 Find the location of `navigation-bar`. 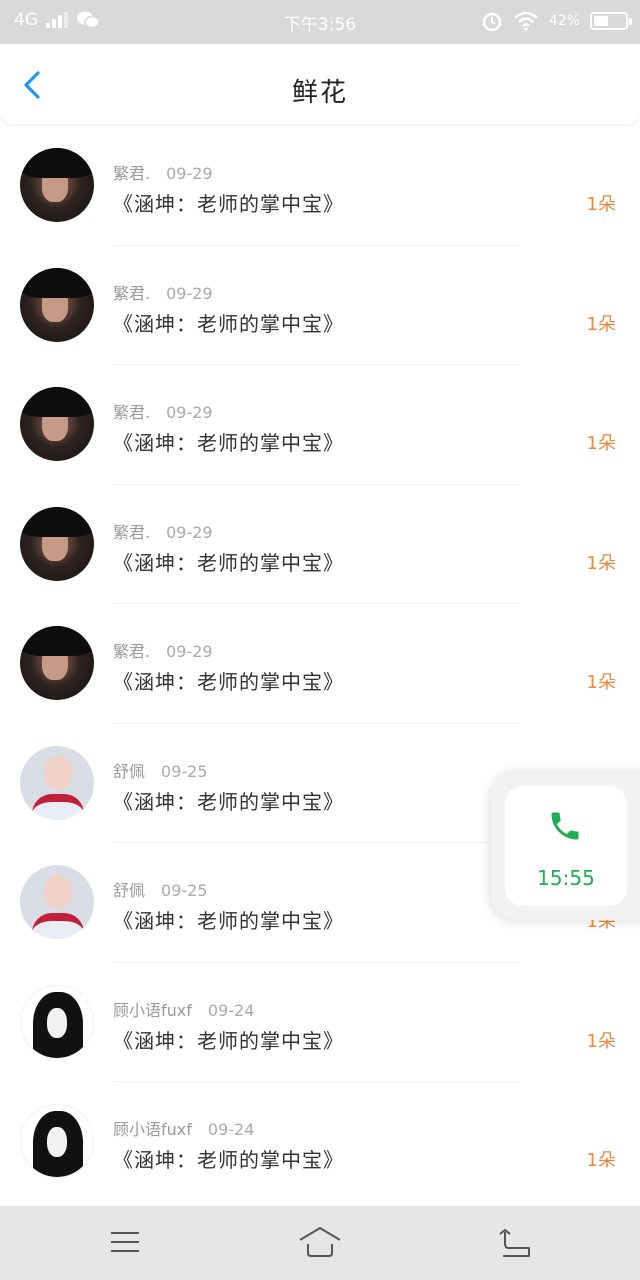

navigation-bar is located at coordinates (320, 1243).